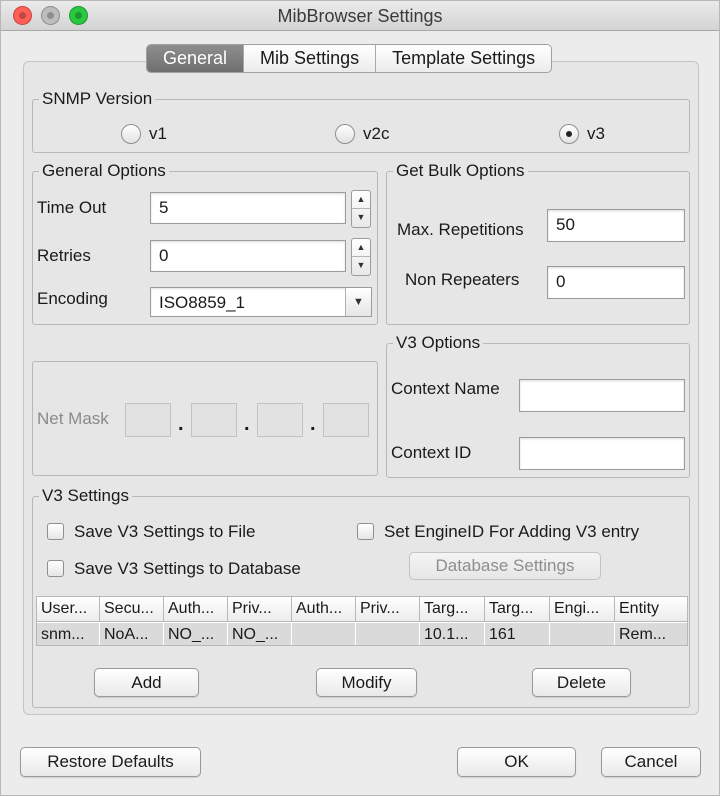 This screenshot has height=796, width=720. Describe the element at coordinates (202, 302) in the screenshot. I see `encoding-selected-value: ISO8859_1` at that location.